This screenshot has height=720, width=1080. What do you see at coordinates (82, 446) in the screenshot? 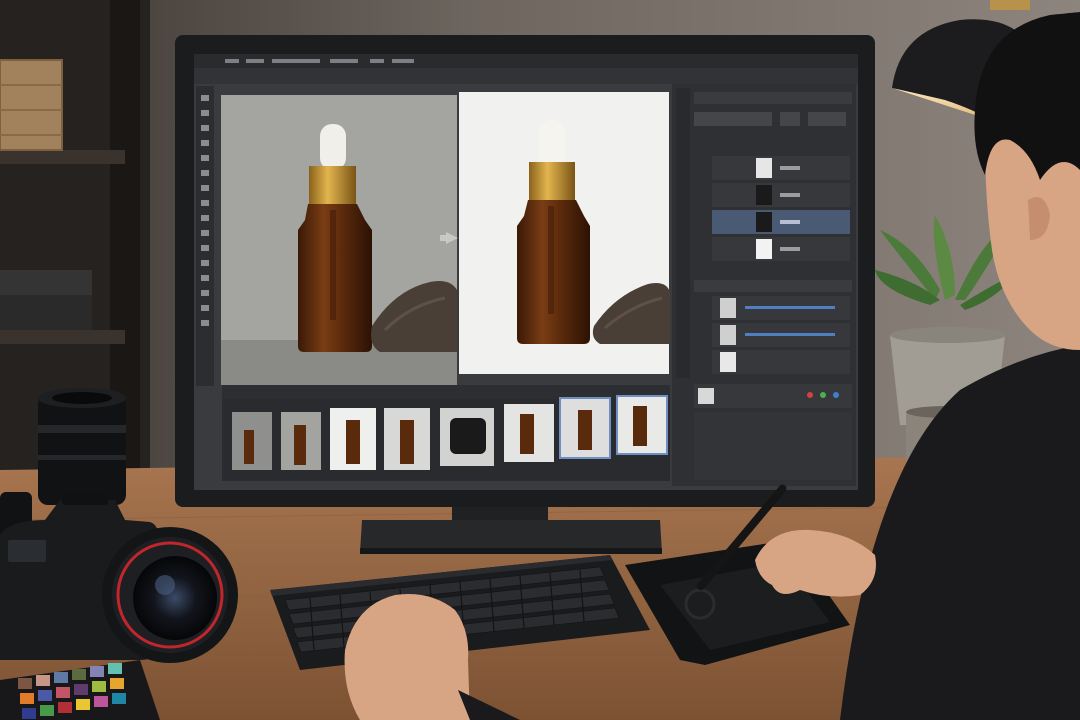
I see `camera-lens` at bounding box center [82, 446].